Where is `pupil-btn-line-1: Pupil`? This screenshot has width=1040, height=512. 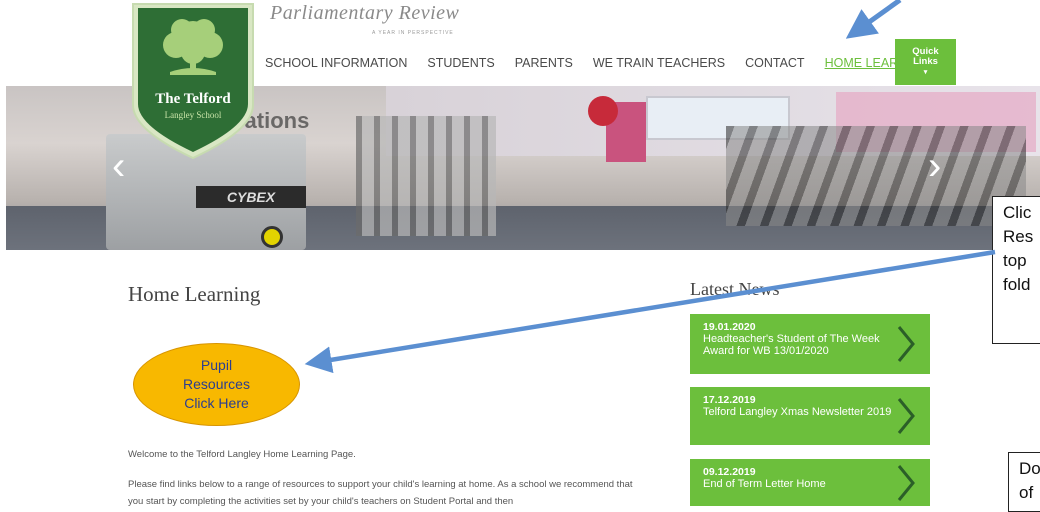
pupil-btn-line-1: Pupil is located at coordinates (216, 365).